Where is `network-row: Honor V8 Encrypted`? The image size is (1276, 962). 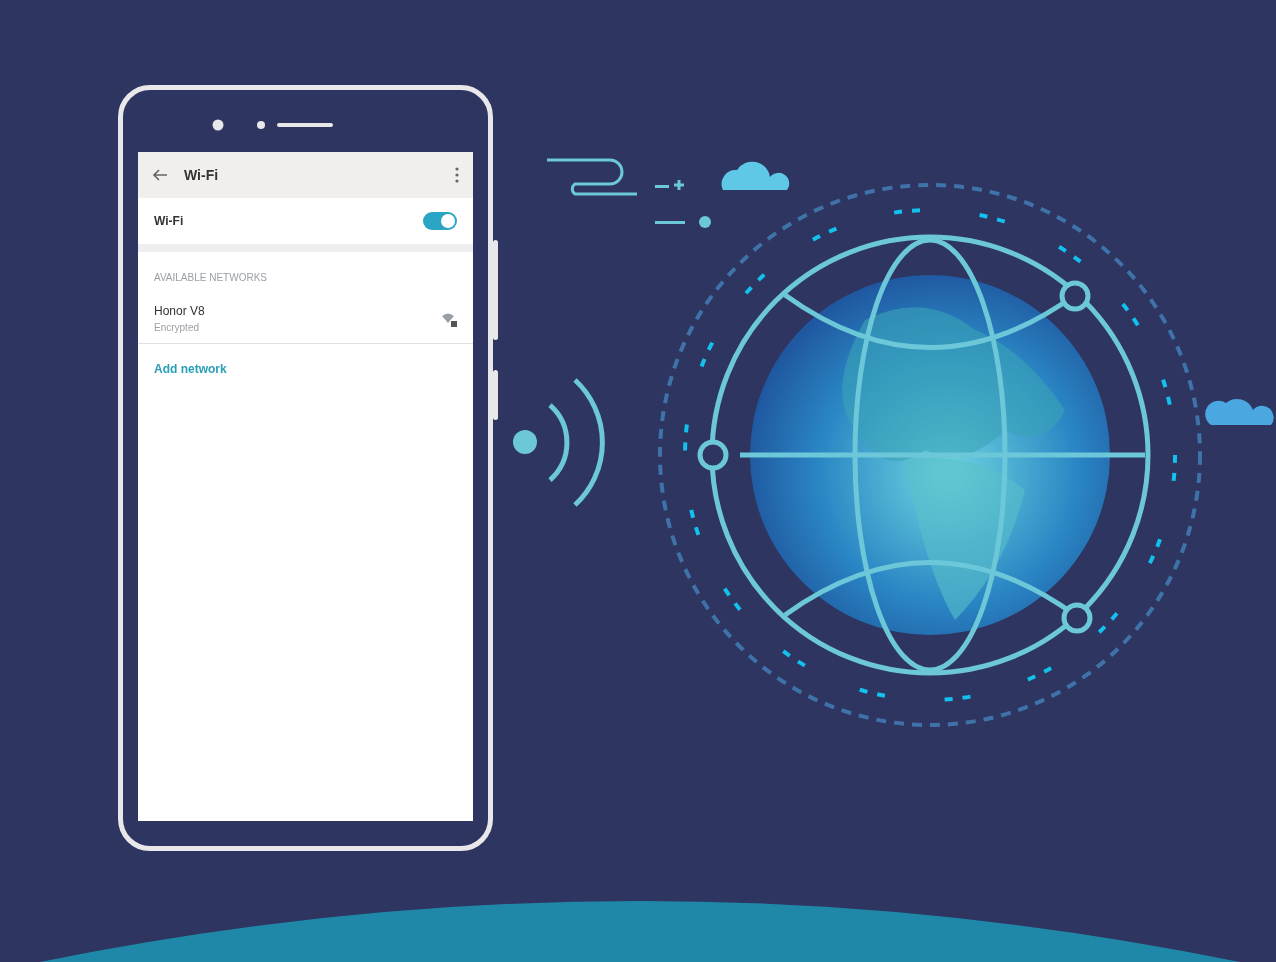 network-row: Honor V8 Encrypted is located at coordinates (305, 319).